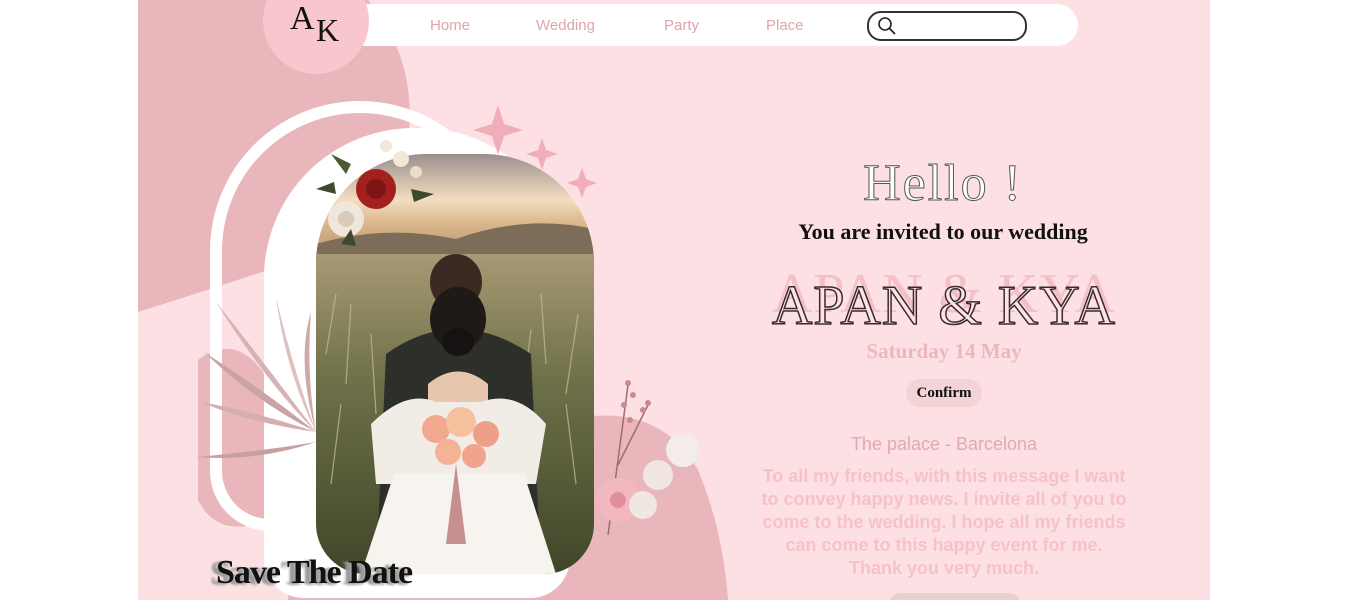  Describe the element at coordinates (314, 572) in the screenshot. I see `save-the-date-text: Save The Date` at that location.